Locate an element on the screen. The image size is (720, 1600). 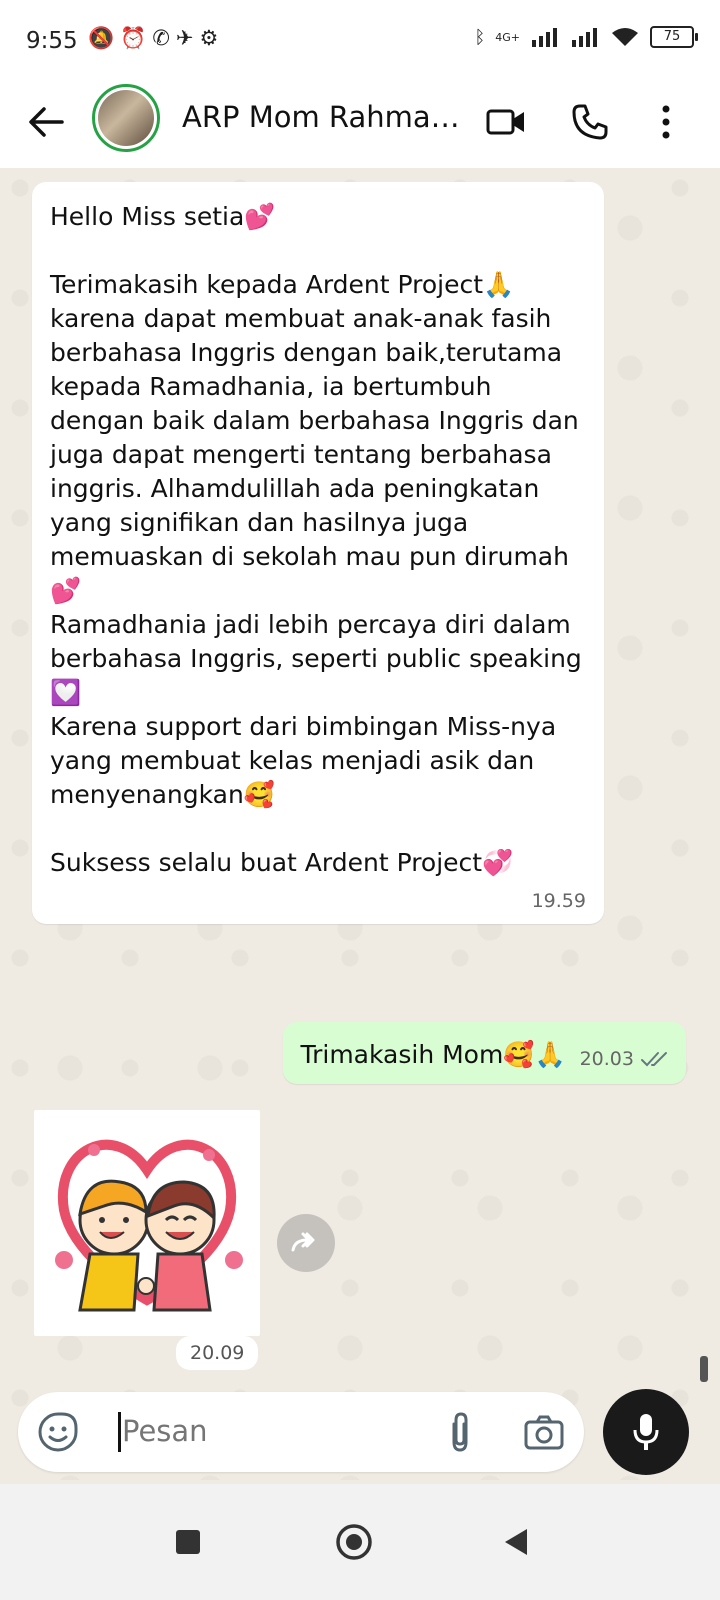
more-options-button is located at coordinates (666, 122).